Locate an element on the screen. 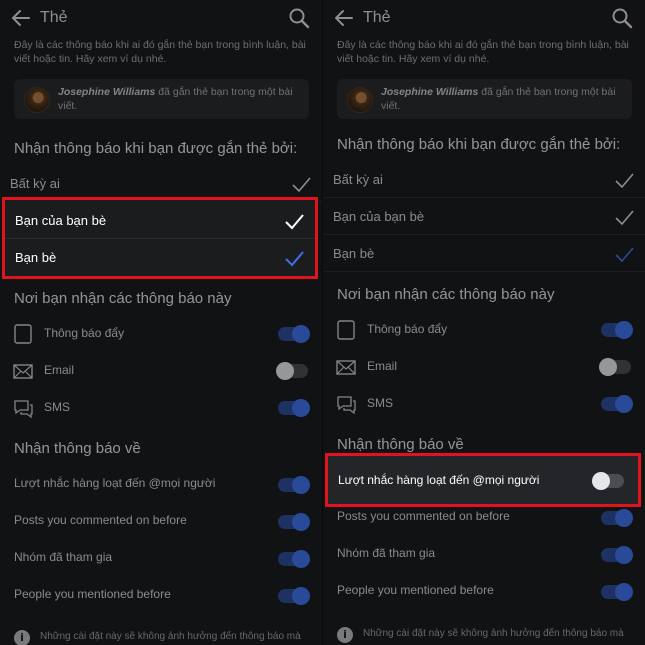 This screenshot has width=645, height=645. notify-mass-mention-highlighted: Lượt nhắc hàng loạt đến @mọi người is located at coordinates (483, 480).